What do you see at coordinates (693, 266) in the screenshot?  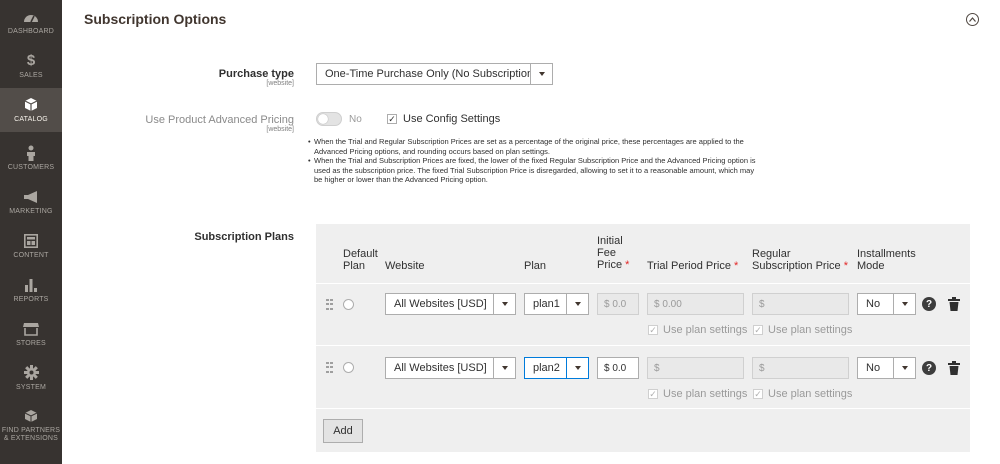 I see `header-trial-price: Trial Period Price *` at bounding box center [693, 266].